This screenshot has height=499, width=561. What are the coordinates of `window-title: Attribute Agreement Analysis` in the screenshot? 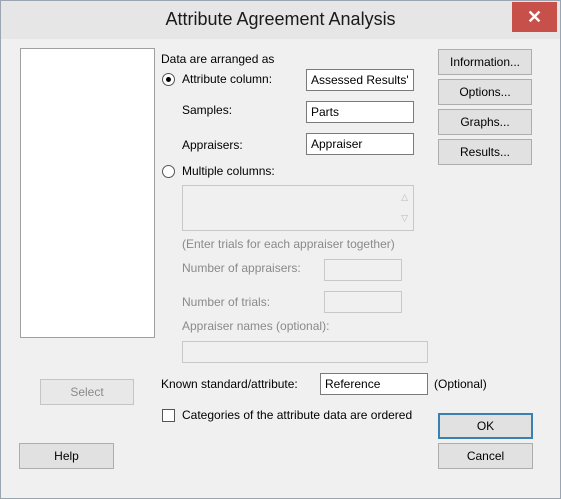 It's located at (280, 19).